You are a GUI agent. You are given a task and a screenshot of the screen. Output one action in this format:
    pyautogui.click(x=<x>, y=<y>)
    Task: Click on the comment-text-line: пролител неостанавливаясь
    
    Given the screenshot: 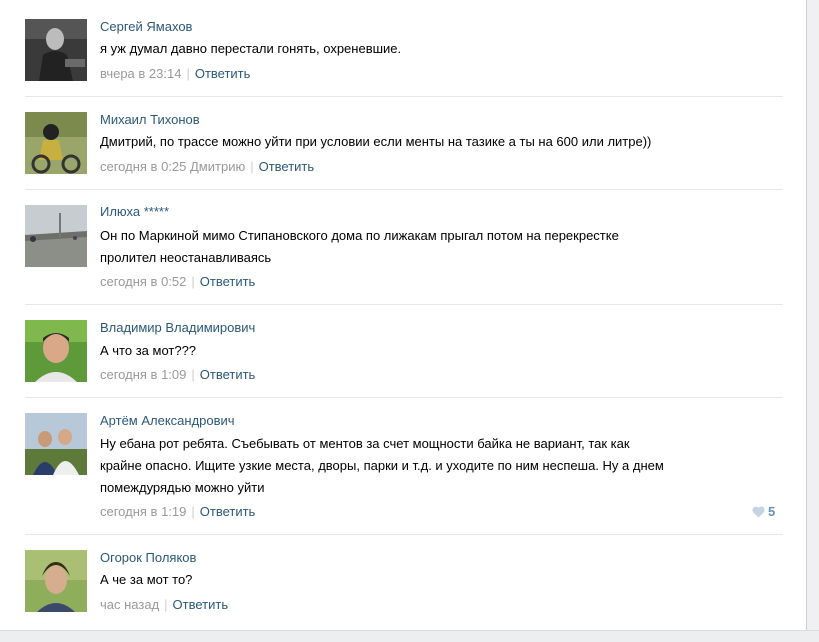 What is the action you would take?
    pyautogui.click(x=186, y=257)
    